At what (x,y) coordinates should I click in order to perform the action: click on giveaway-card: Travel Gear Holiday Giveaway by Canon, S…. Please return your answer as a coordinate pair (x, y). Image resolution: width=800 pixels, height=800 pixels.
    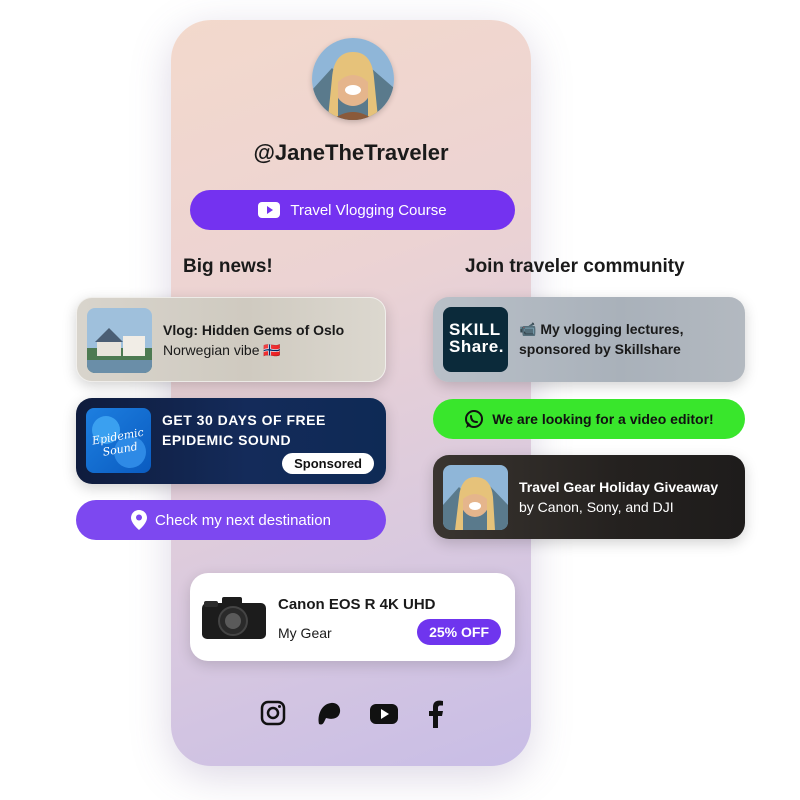
    Looking at the image, I should click on (589, 497).